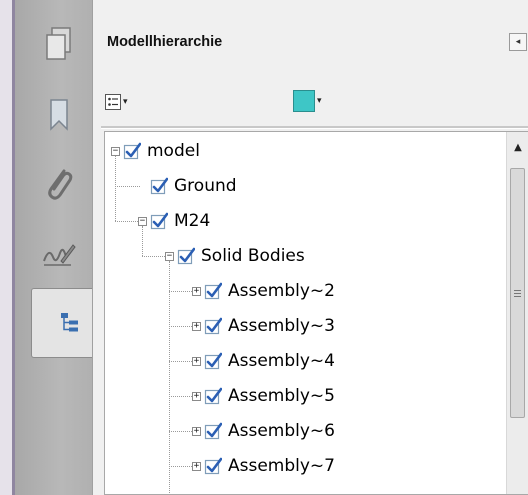 This screenshot has height=495, width=528. I want to click on tree-node: − Solid Bodies, so click(235, 256).